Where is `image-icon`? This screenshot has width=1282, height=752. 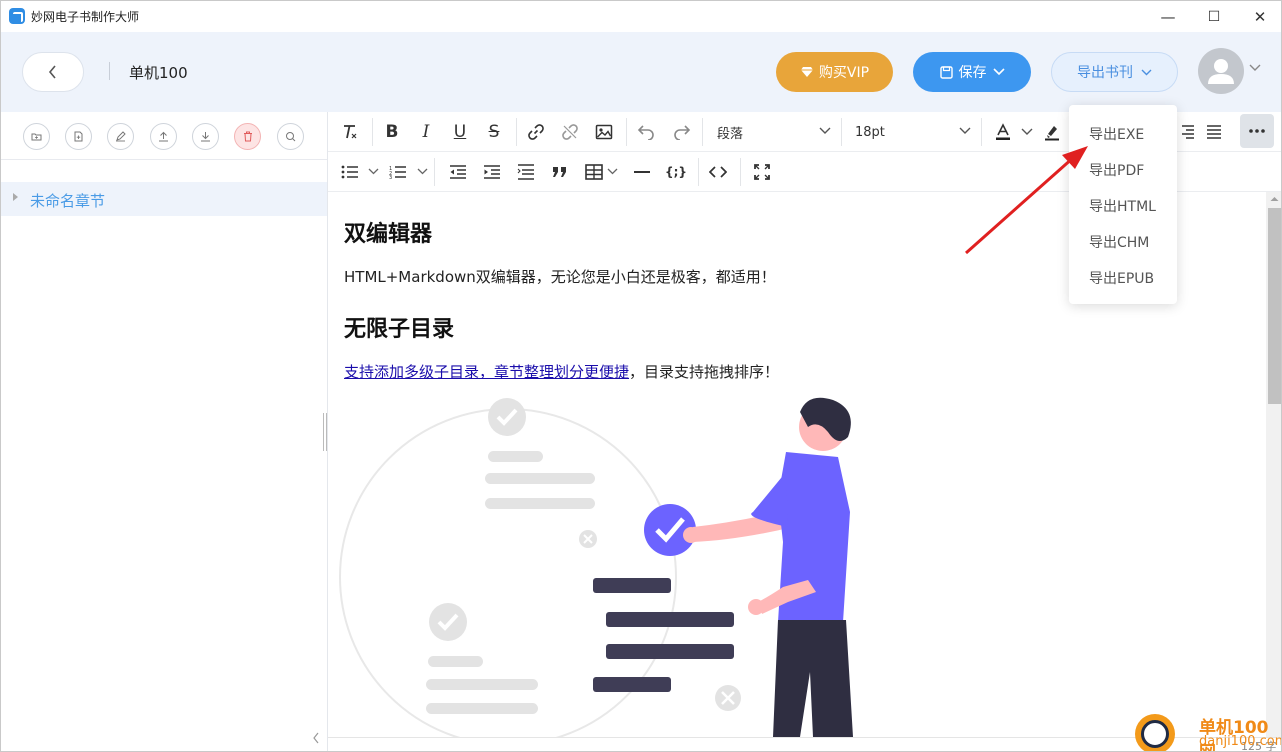
image-icon is located at coordinates (604, 132).